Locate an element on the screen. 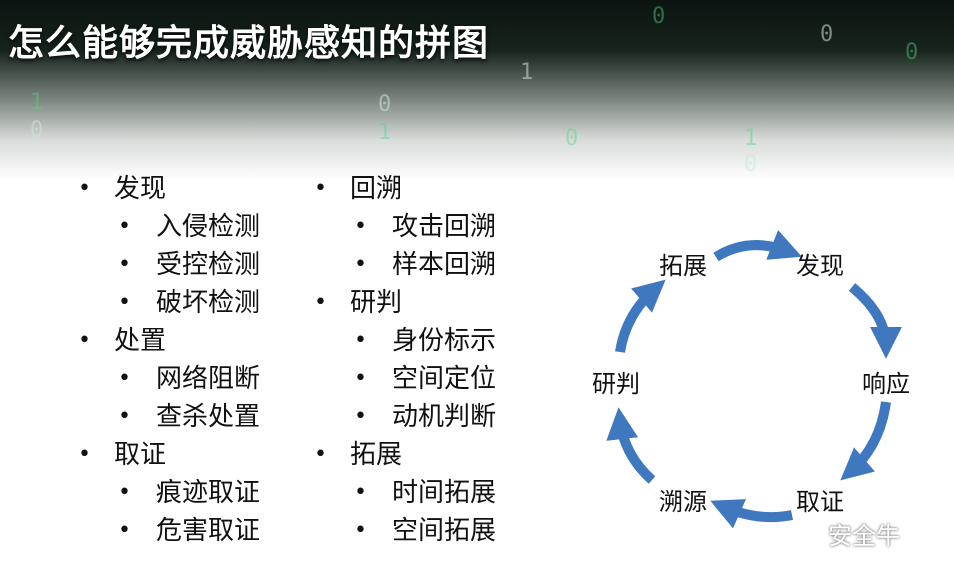 Image resolution: width=954 pixels, height=576 pixels. cycle-arrow-trace-to-analyze is located at coordinates (631, 445).